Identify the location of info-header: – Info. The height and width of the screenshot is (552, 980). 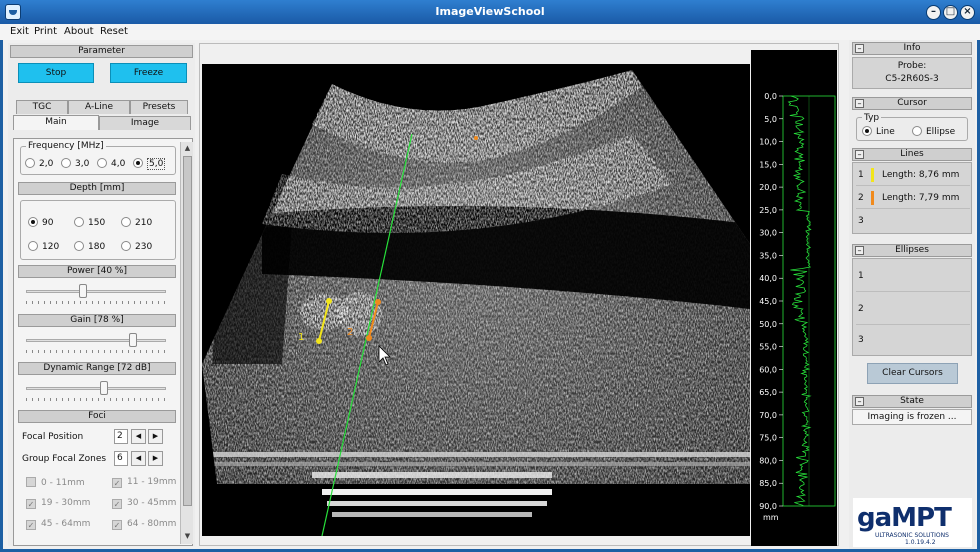
(912, 48).